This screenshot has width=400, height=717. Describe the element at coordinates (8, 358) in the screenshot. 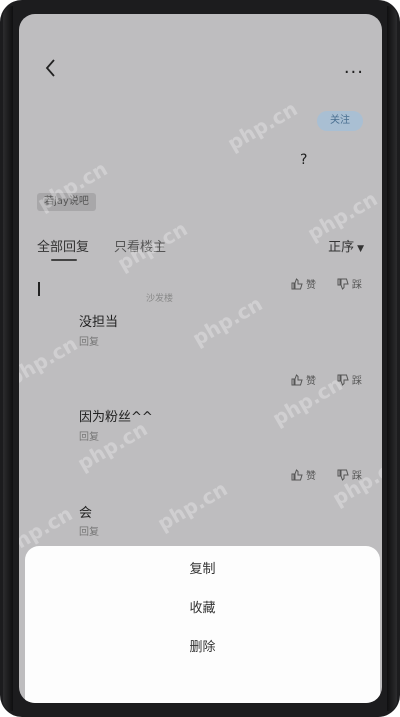

I see `bezel-left` at that location.